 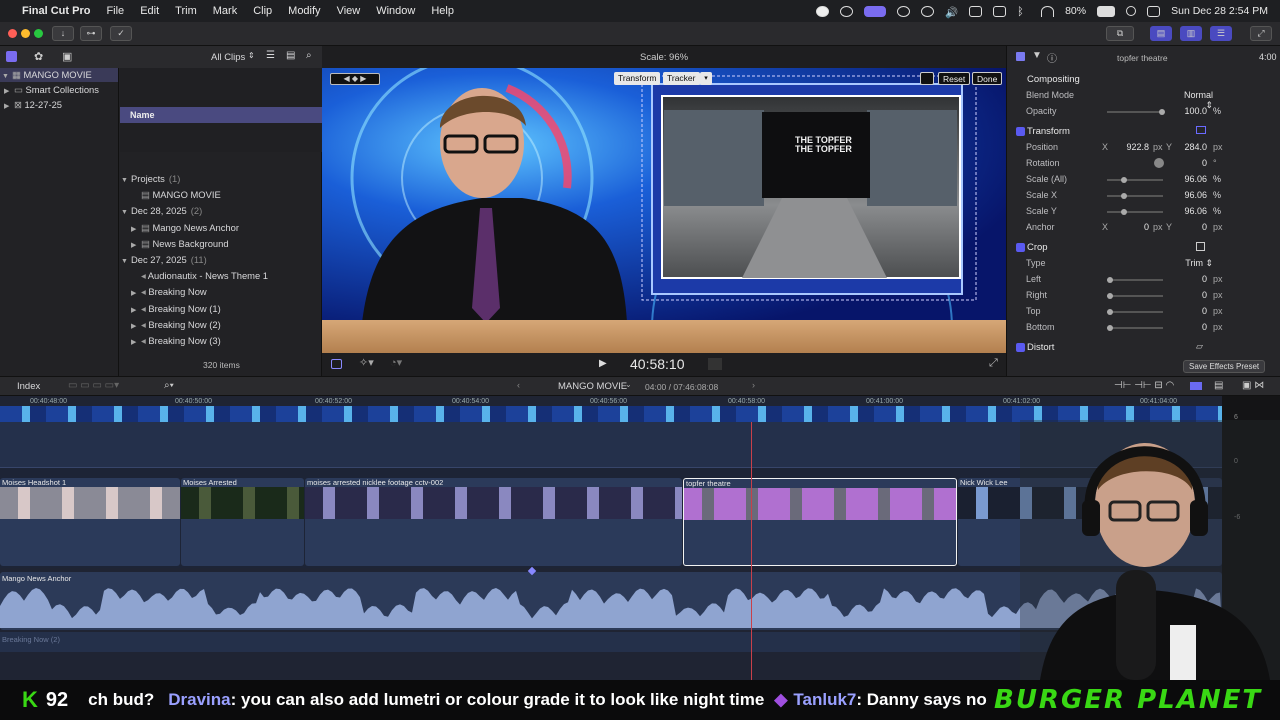 What do you see at coordinates (90, 522) in the screenshot?
I see `timeline-clip: Moises Headshot 1` at bounding box center [90, 522].